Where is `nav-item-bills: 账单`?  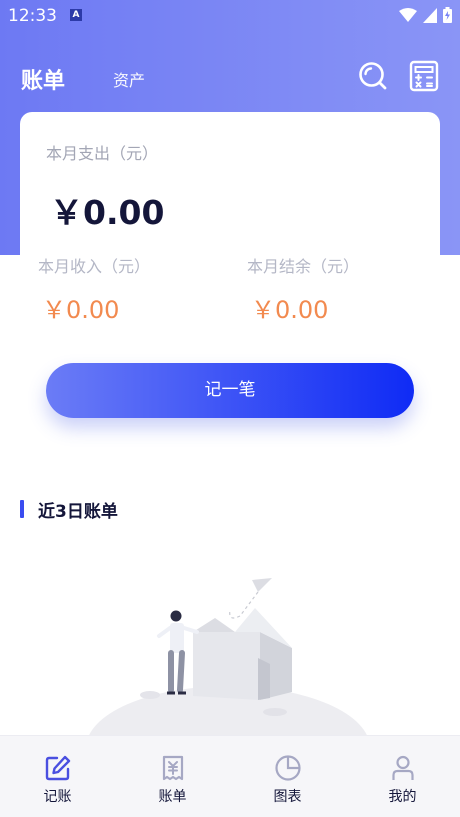
nav-item-bills: 账单 is located at coordinates (172, 776).